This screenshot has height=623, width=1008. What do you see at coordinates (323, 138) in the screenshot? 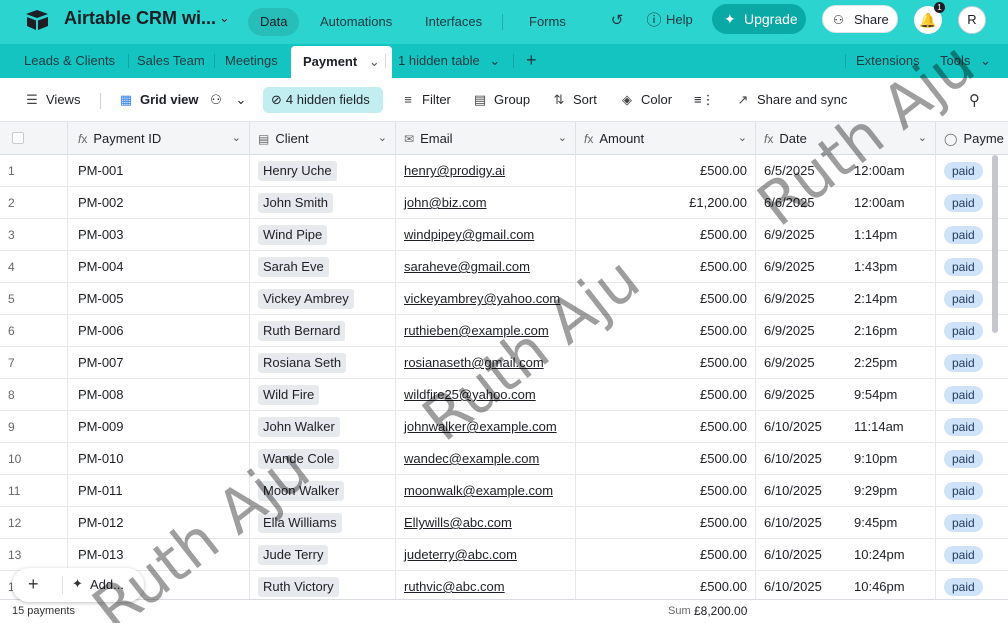
I see `column-header-client: ▤ Client ⌄` at bounding box center [323, 138].